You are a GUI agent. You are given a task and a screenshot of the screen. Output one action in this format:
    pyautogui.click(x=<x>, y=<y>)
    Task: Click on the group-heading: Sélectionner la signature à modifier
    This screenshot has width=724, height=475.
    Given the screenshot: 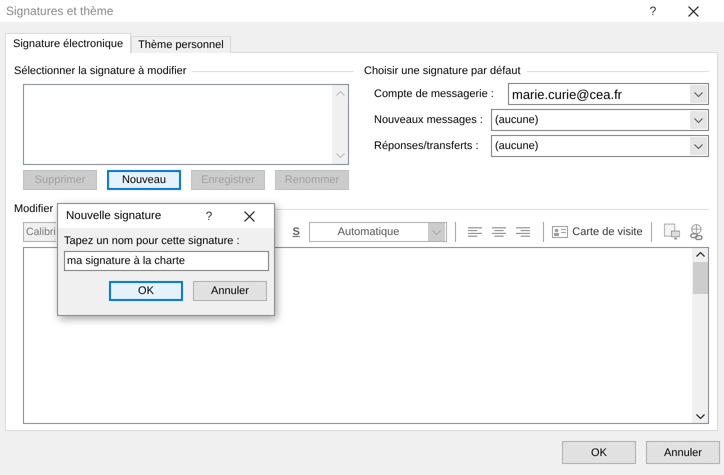 What is the action you would take?
    pyautogui.click(x=100, y=71)
    